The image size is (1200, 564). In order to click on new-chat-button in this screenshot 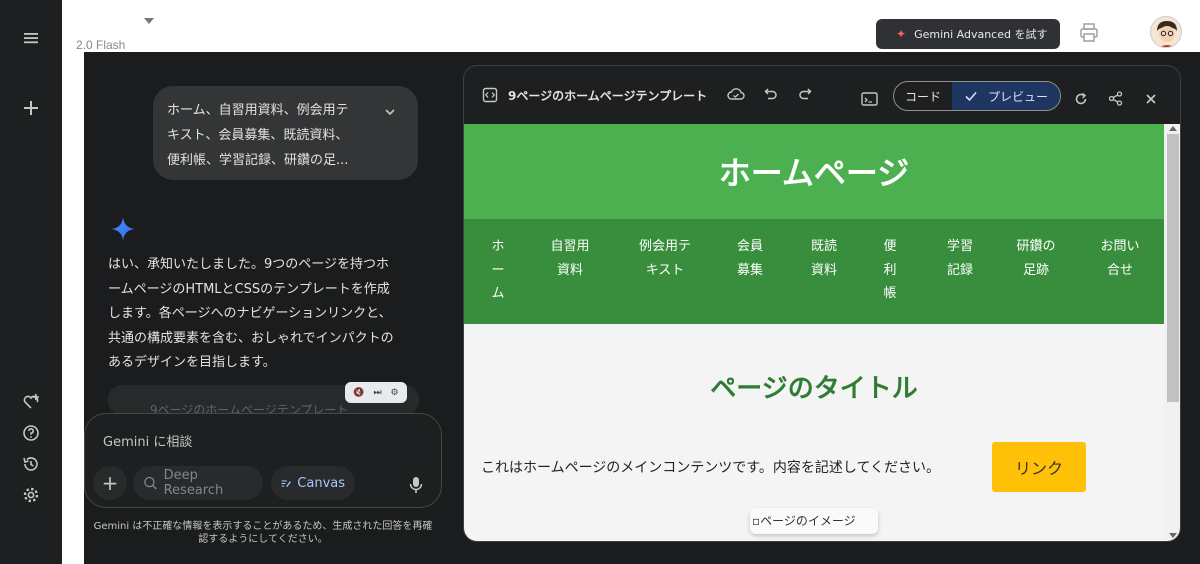, I will do `click(31, 108)`.